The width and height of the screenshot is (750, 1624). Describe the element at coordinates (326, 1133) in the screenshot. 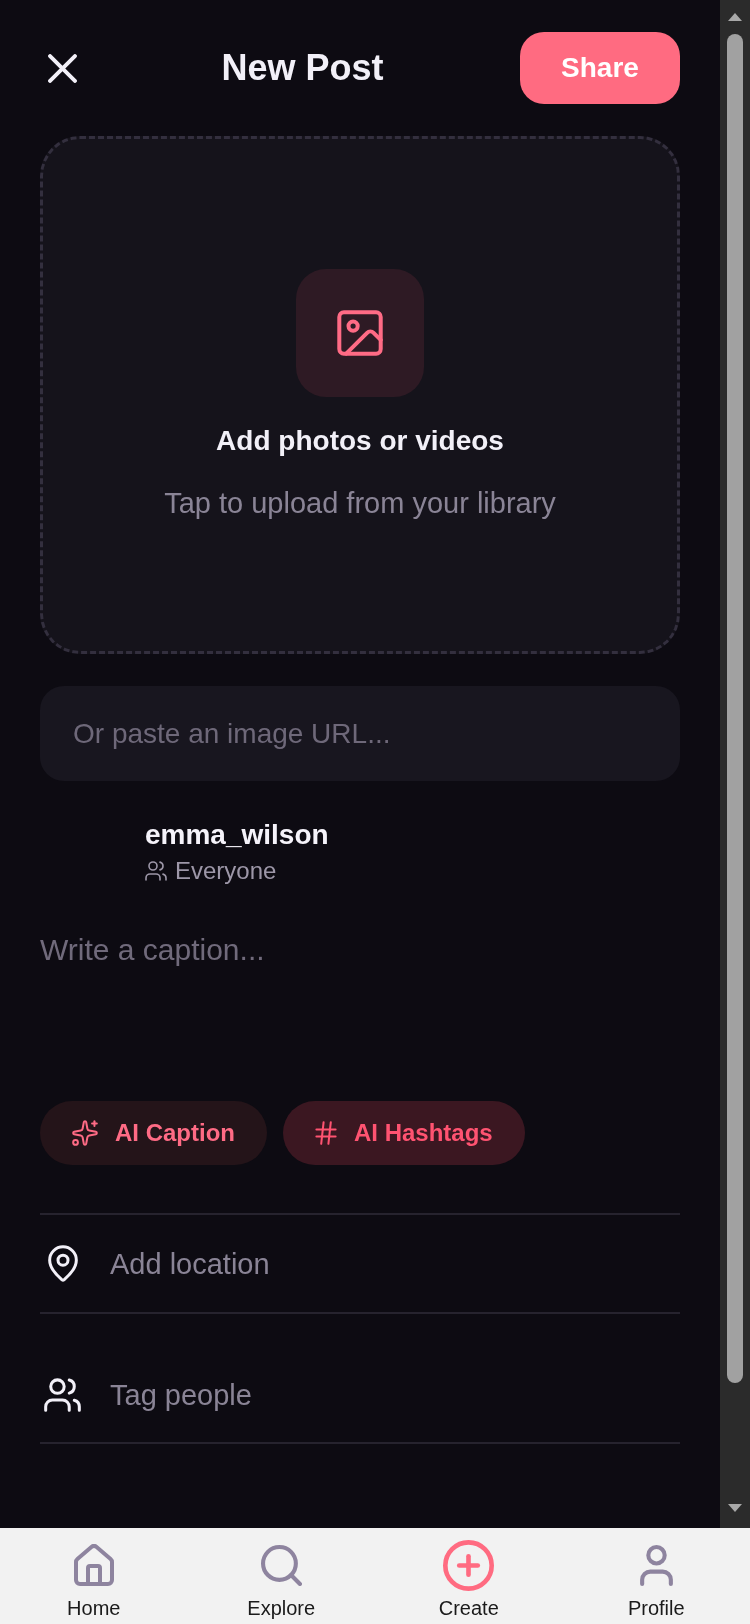

I see `hash-icon` at that location.